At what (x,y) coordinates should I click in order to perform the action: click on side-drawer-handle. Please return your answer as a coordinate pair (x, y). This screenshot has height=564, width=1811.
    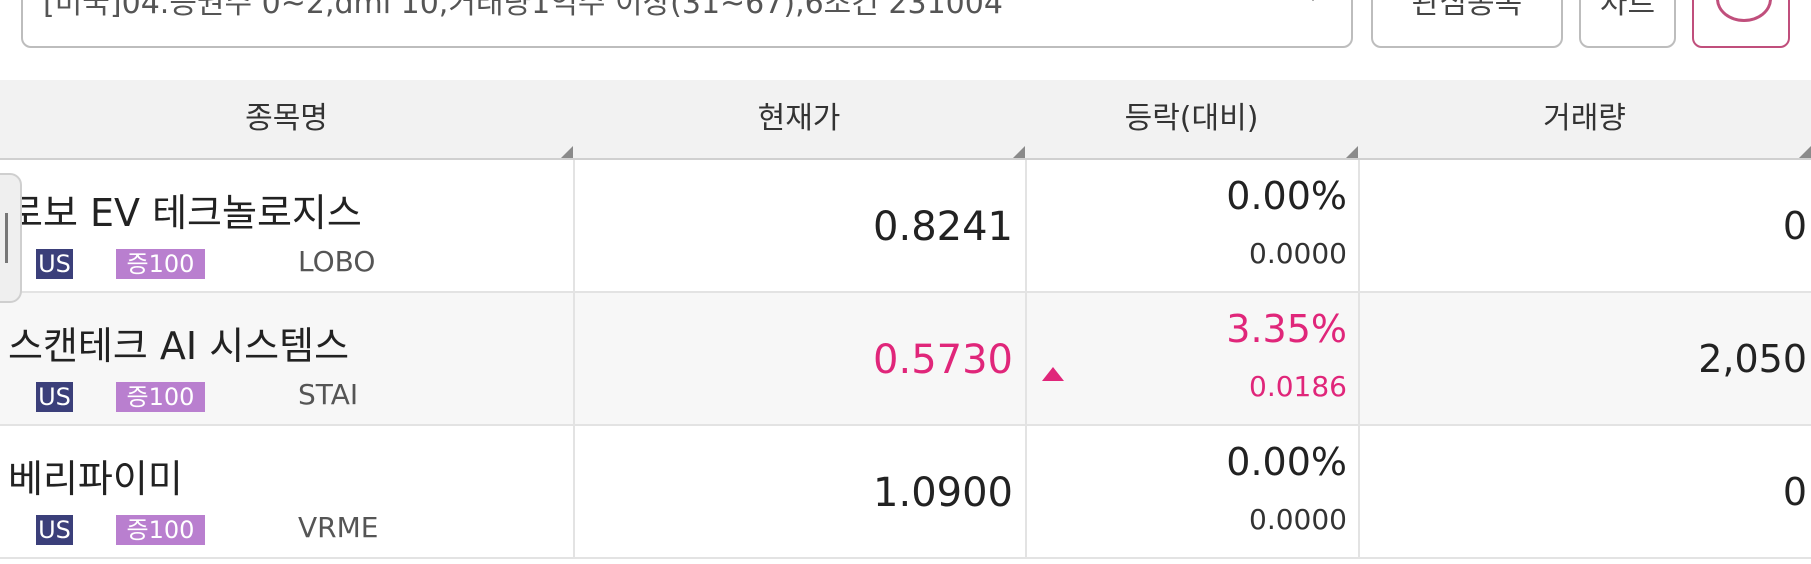
    Looking at the image, I should click on (11, 238).